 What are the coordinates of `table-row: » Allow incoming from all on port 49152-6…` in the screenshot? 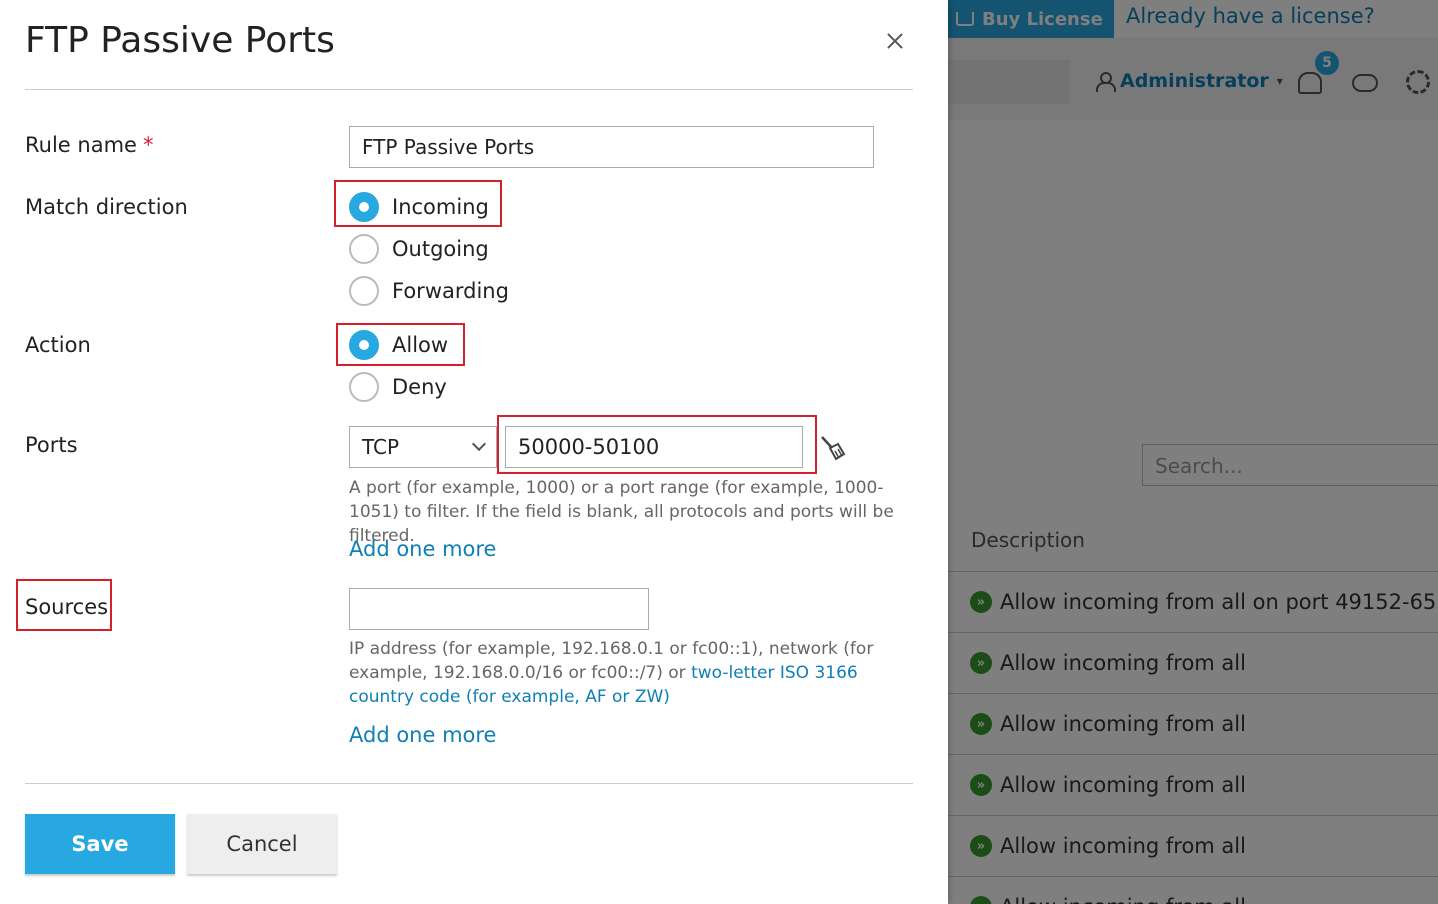 It's located at (1193, 601).